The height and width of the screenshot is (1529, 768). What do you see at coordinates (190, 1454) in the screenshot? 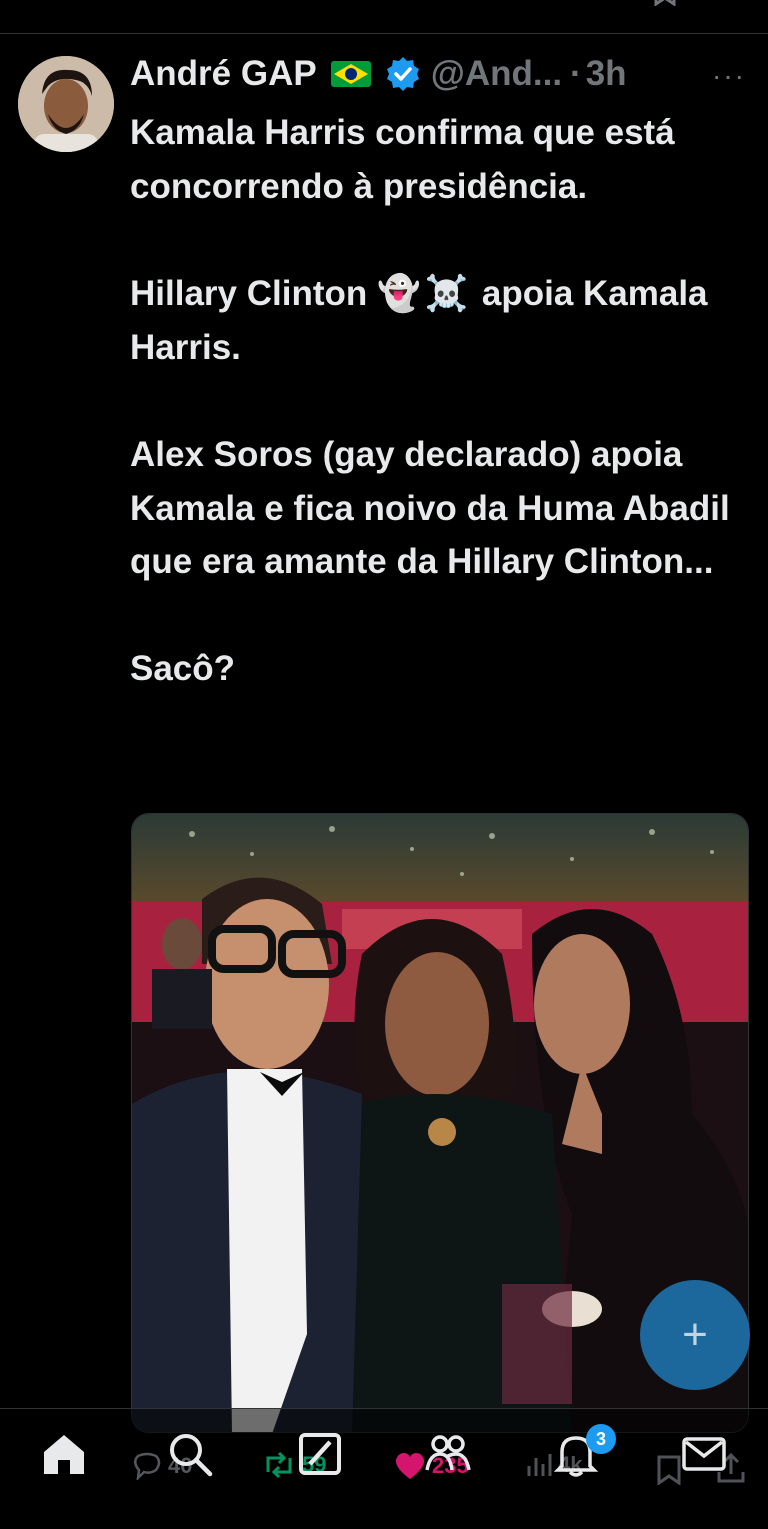
I see `search-icon` at bounding box center [190, 1454].